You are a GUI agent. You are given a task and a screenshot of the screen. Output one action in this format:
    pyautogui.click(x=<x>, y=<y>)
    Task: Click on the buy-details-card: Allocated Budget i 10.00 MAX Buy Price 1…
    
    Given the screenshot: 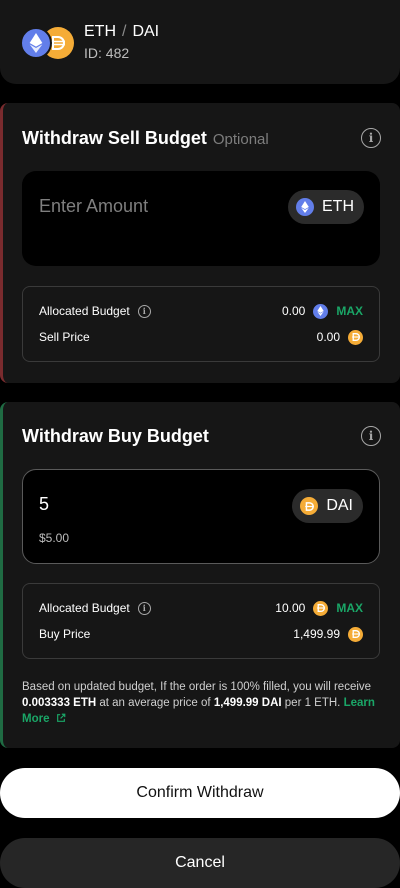 What is the action you would take?
    pyautogui.click(x=201, y=621)
    